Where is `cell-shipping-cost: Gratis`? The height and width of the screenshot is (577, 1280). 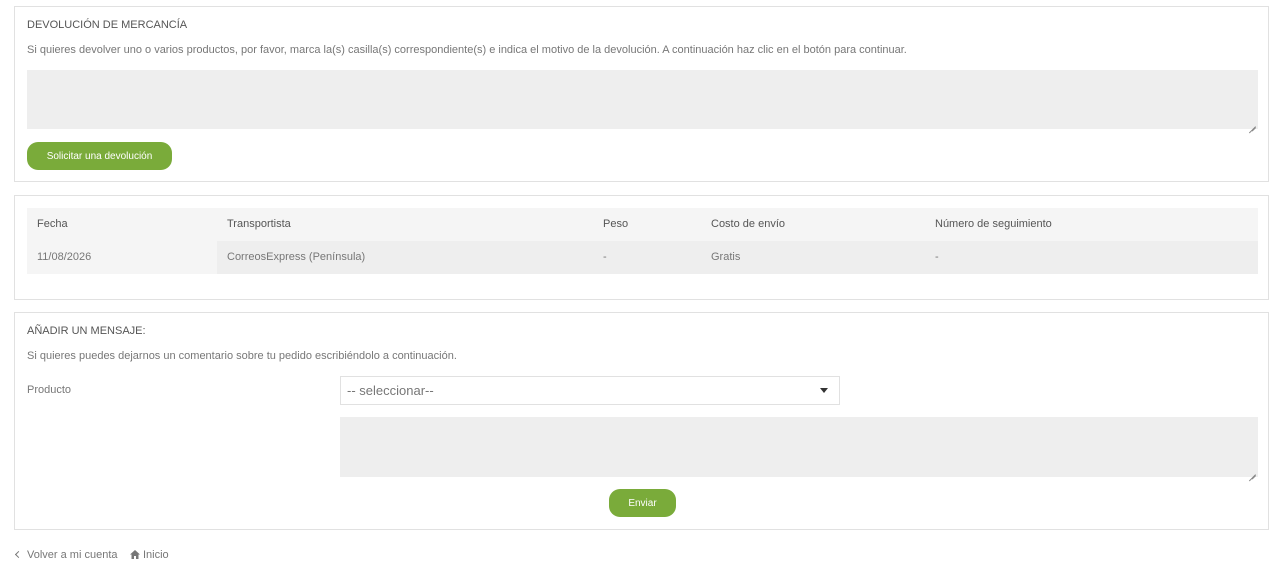
cell-shipping-cost: Gratis is located at coordinates (726, 257).